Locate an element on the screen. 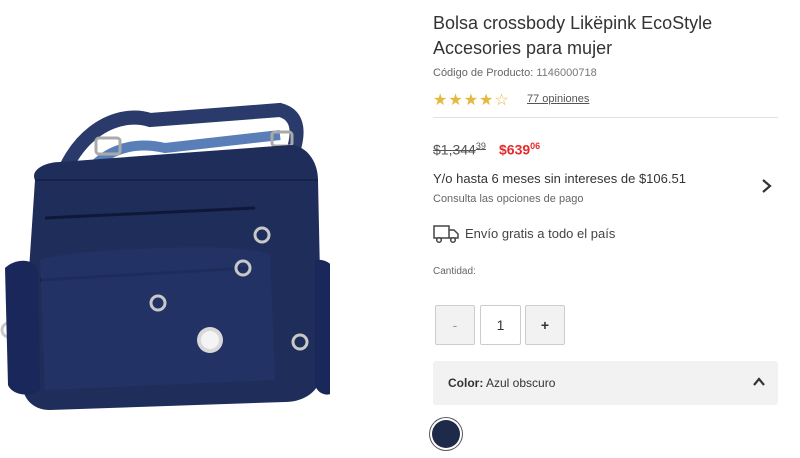  rating-stars: ★★★★☆ is located at coordinates (471, 100).